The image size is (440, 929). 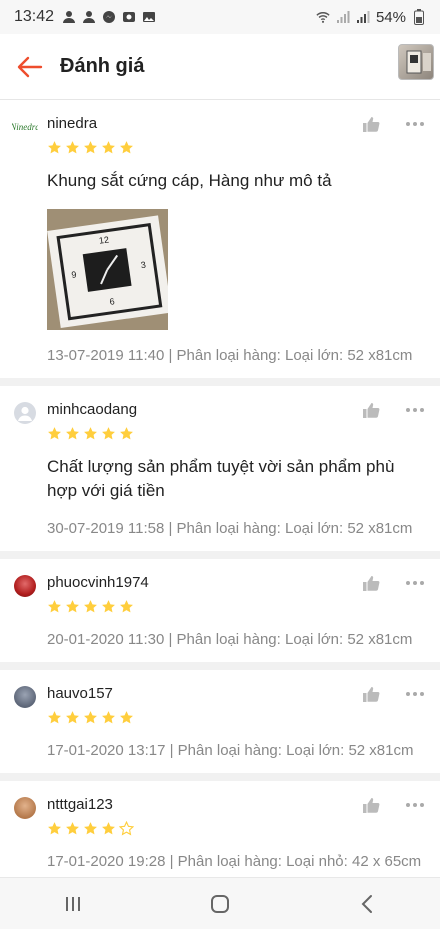 What do you see at coordinates (390, 17) in the screenshot?
I see `battery-percent: 54%` at bounding box center [390, 17].